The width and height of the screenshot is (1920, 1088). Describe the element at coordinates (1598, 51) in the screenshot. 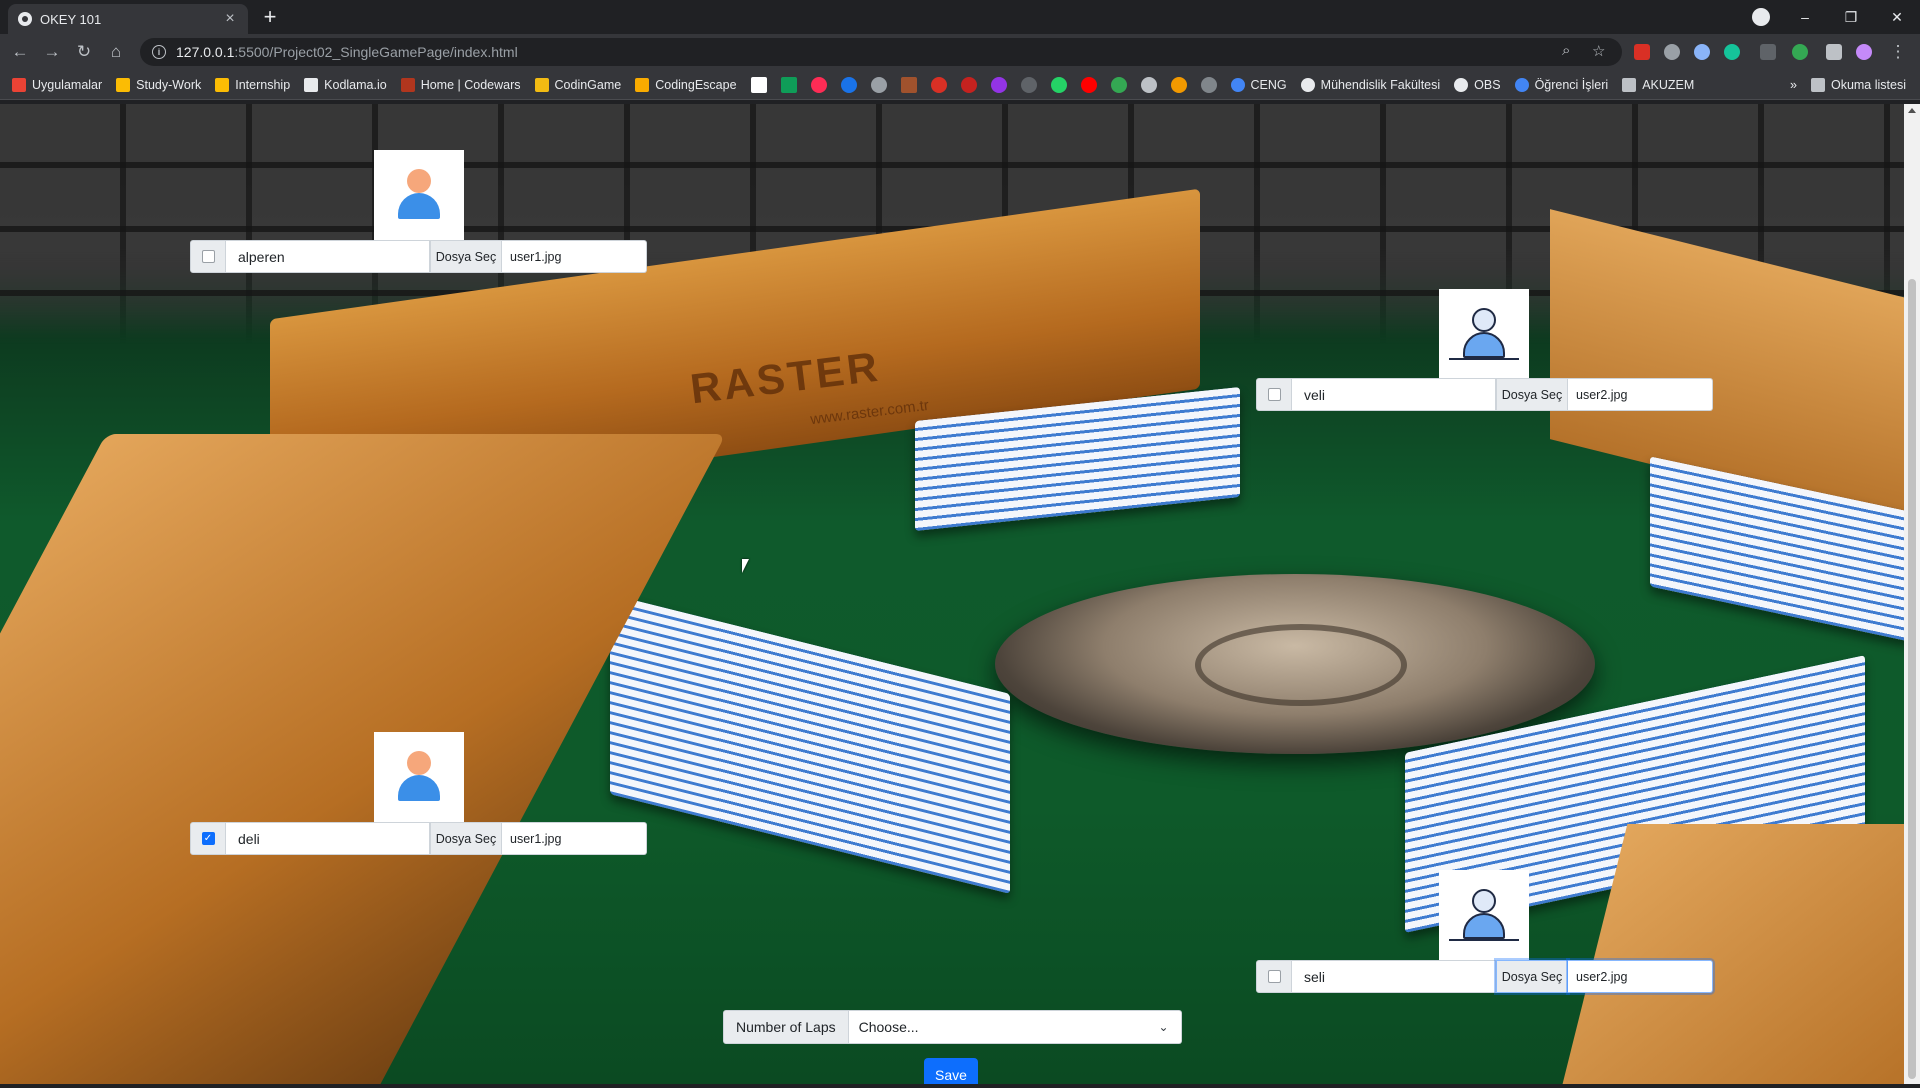

I see `bookmark-star-icon: ☆` at that location.